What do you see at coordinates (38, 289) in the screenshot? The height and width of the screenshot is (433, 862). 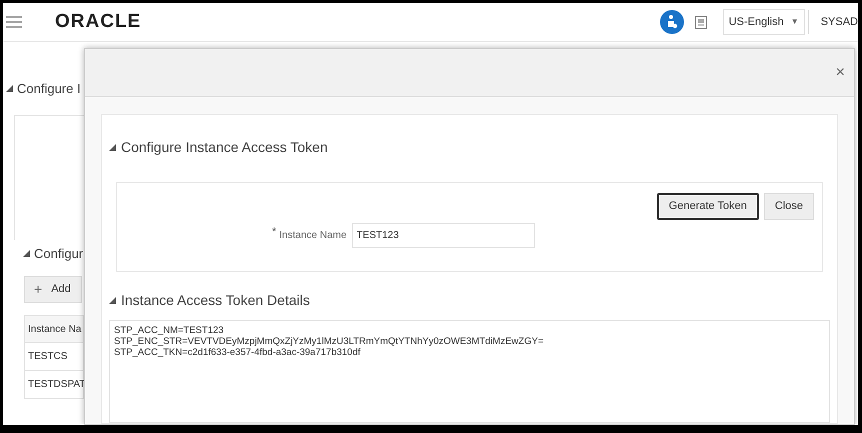 I see `plus-icon: +` at bounding box center [38, 289].